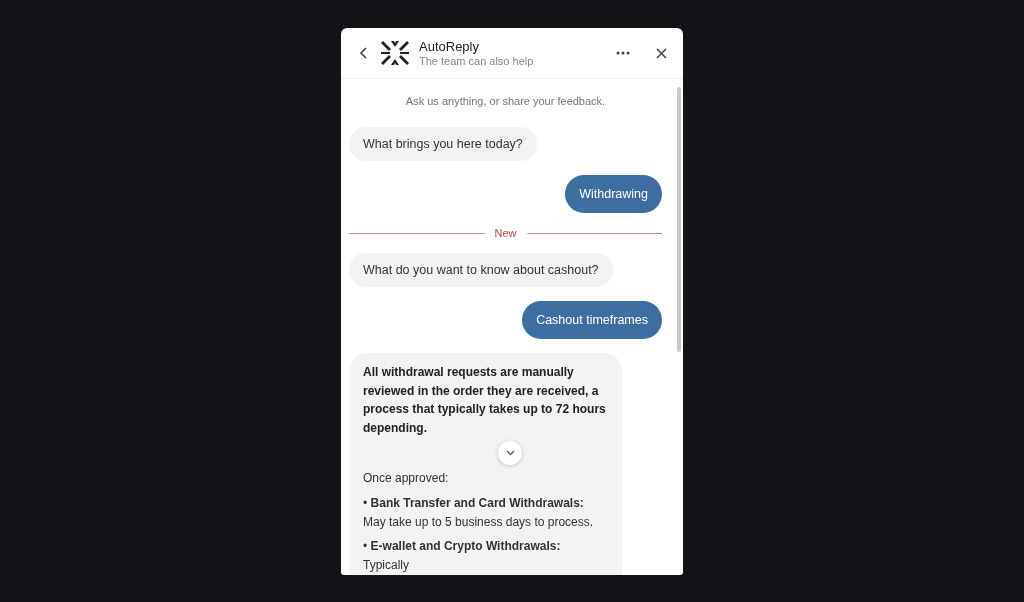 This screenshot has height=602, width=1024. Describe the element at coordinates (443, 144) in the screenshot. I see `bot-message: What brings you here today?` at that location.